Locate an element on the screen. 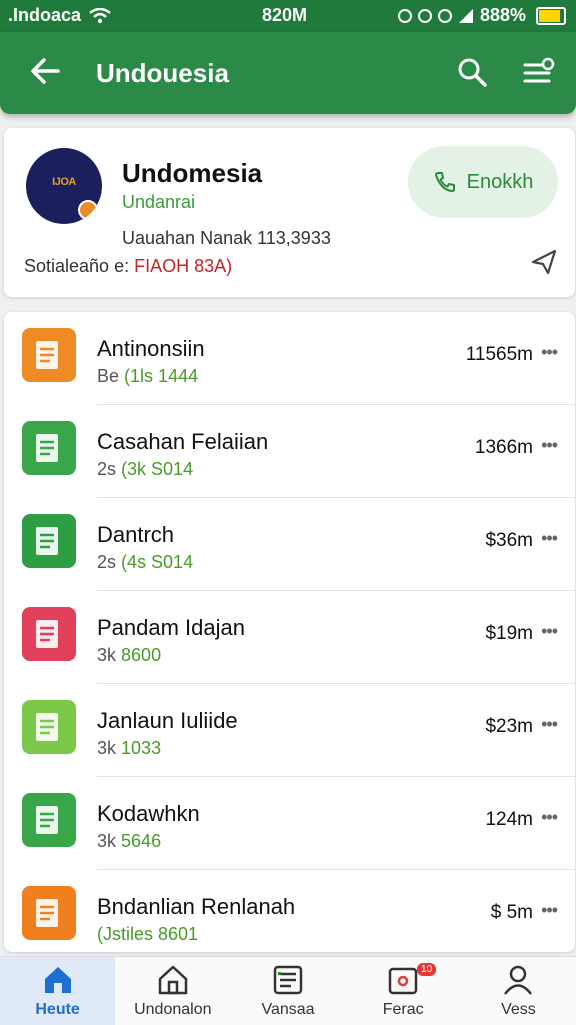 The height and width of the screenshot is (1025, 576). filter-settings-icon is located at coordinates (539, 72).